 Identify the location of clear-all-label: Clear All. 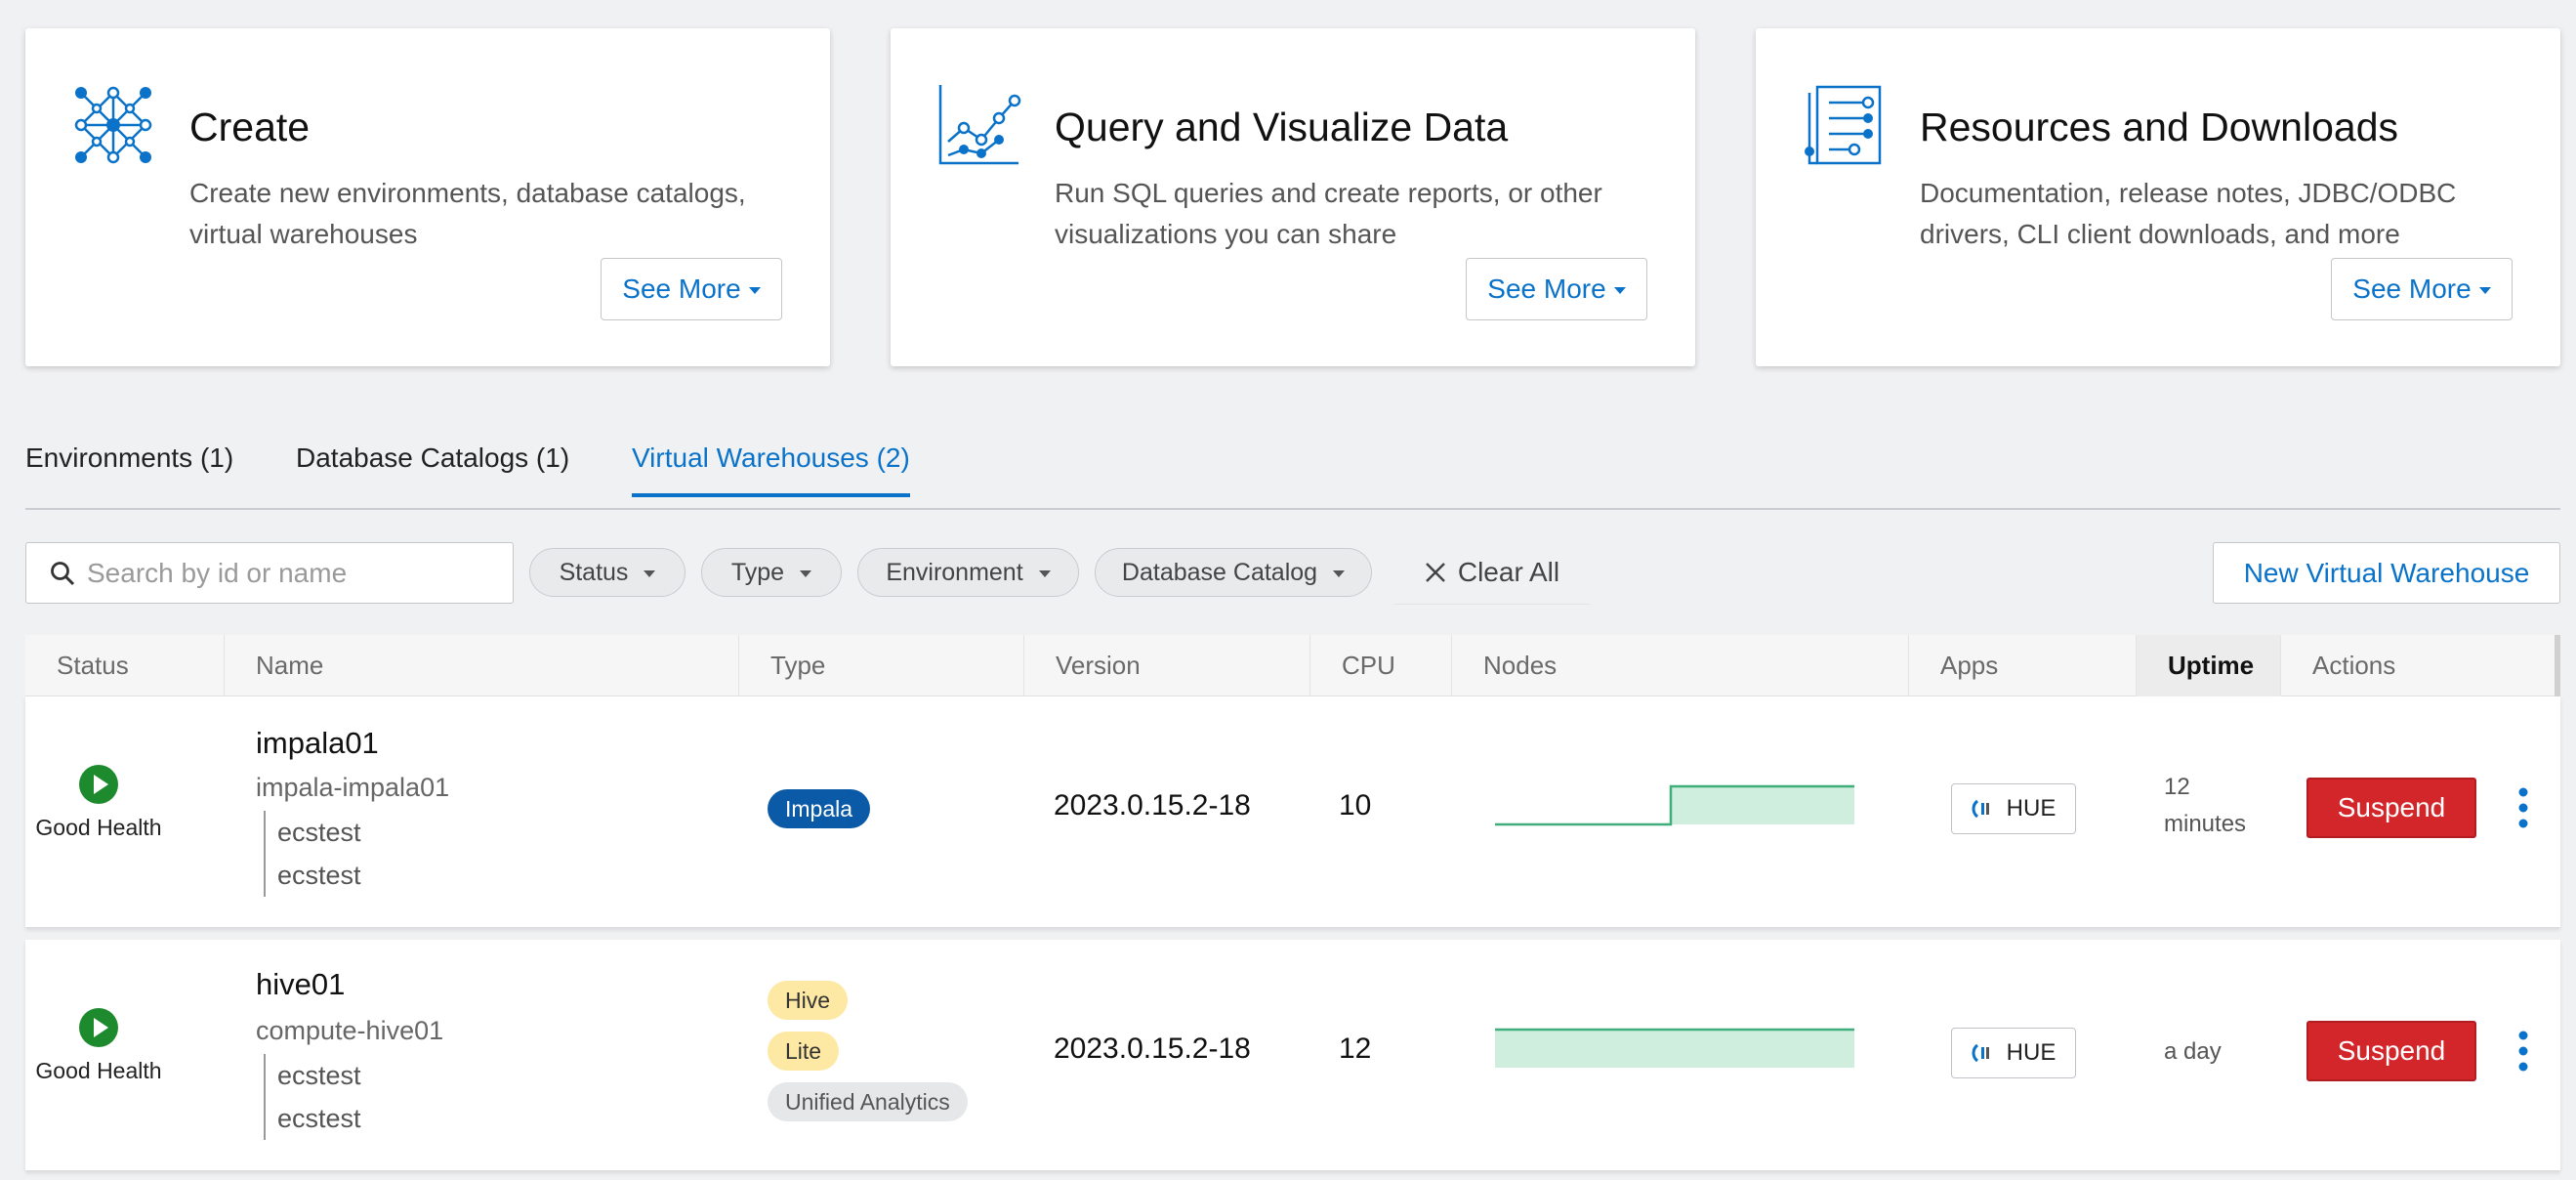
(1509, 571).